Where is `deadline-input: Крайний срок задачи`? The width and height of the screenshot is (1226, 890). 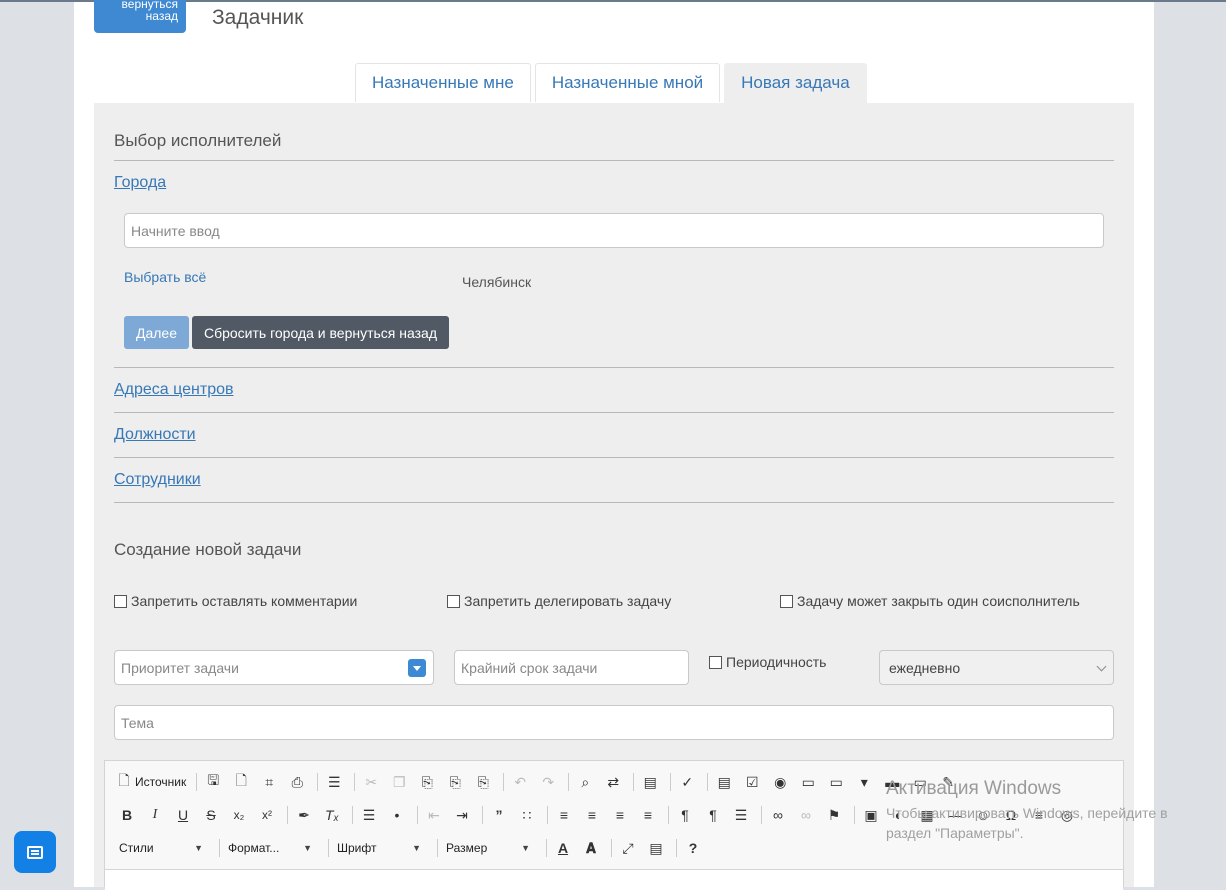
deadline-input: Крайний срок задачи is located at coordinates (571, 667).